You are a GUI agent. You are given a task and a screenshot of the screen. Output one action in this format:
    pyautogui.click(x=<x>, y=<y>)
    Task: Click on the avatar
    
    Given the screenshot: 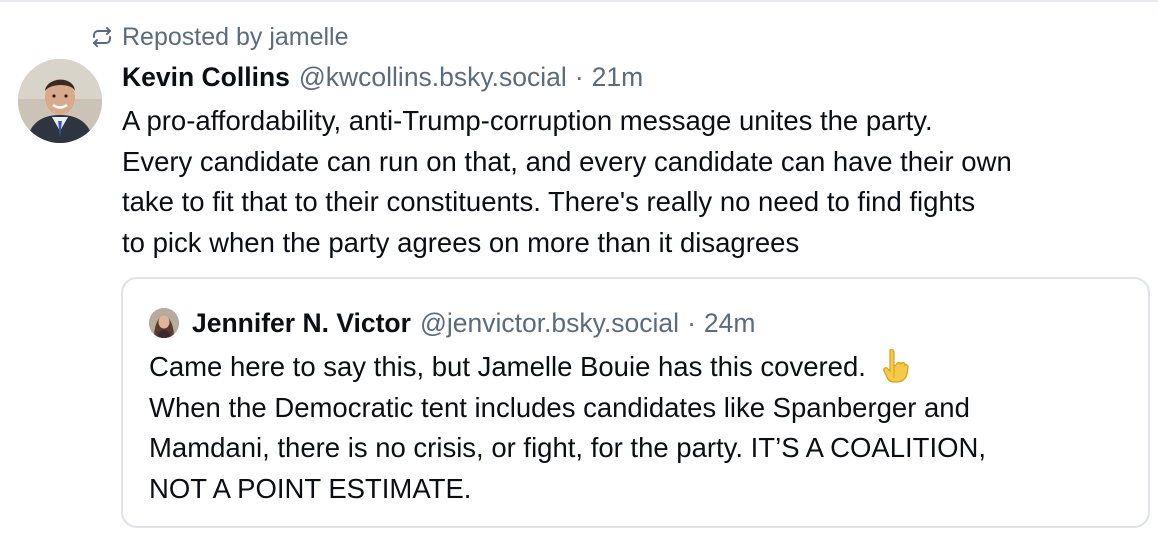 What is the action you would take?
    pyautogui.click(x=60, y=101)
    